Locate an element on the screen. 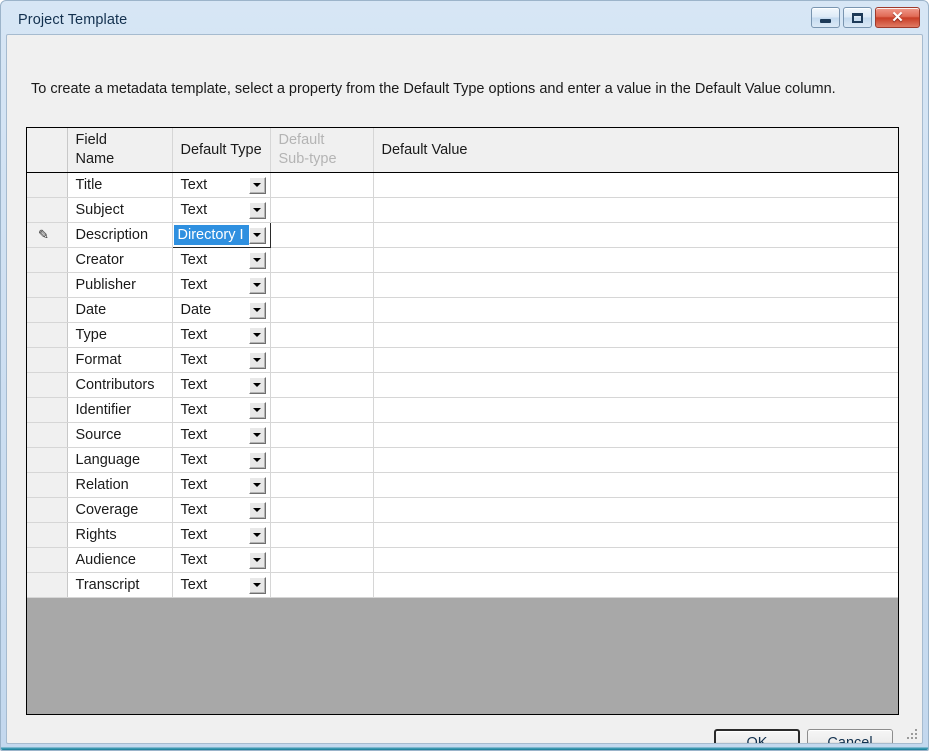  table-row: Format Text is located at coordinates (462, 360).